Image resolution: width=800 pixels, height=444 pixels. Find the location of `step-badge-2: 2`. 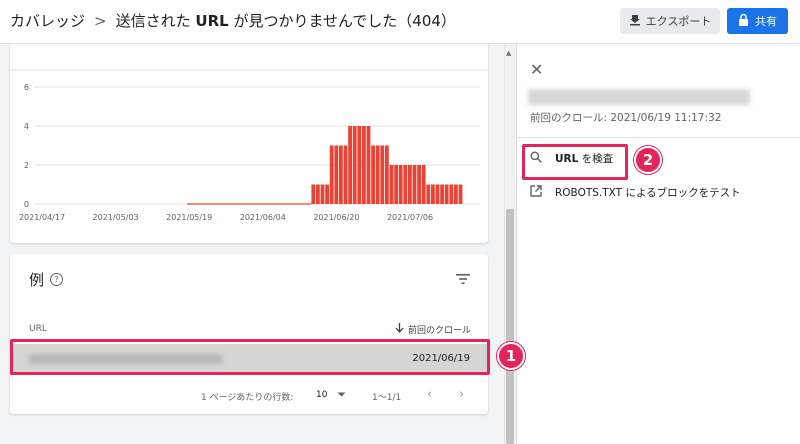

step-badge-2: 2 is located at coordinates (648, 160).